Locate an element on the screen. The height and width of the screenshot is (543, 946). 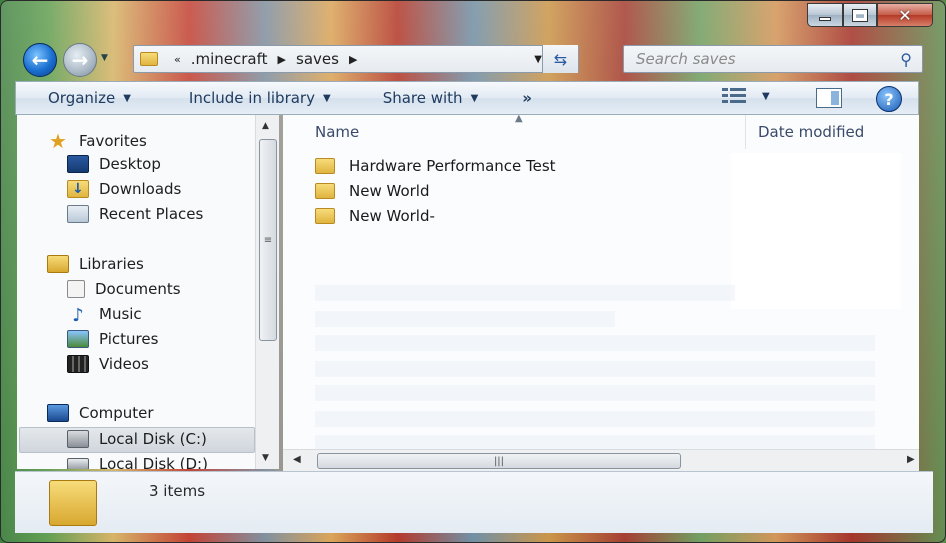
sidebar-item-label: Documents is located at coordinates (138, 289).